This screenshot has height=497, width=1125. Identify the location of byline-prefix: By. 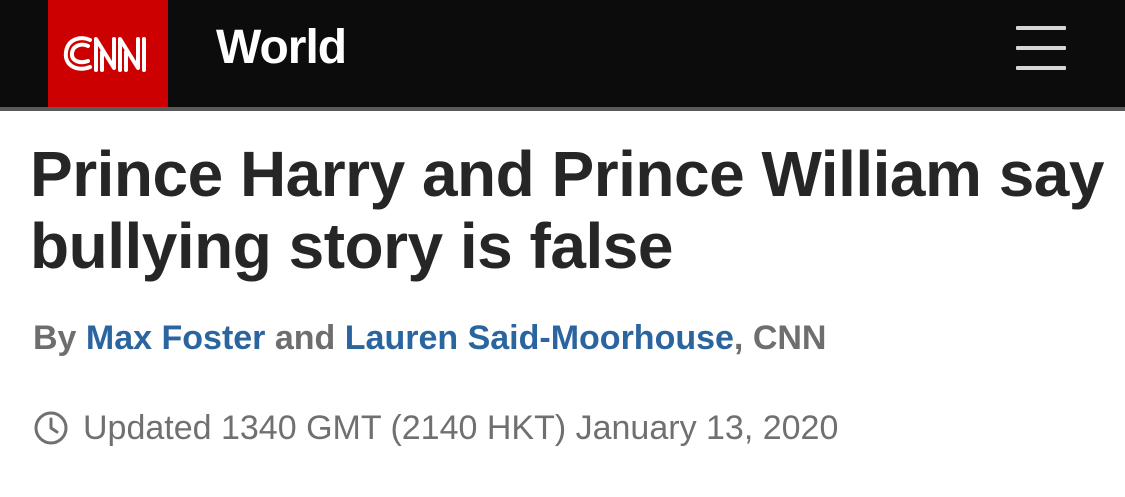
(55, 338).